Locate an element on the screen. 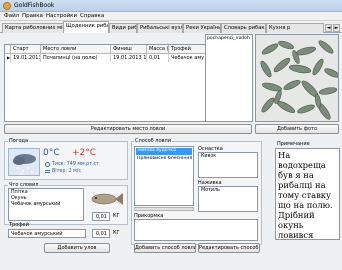 The height and width of the screenshot is (270, 342). cell-start: 19.01.2013 13 is located at coordinates (26, 58).